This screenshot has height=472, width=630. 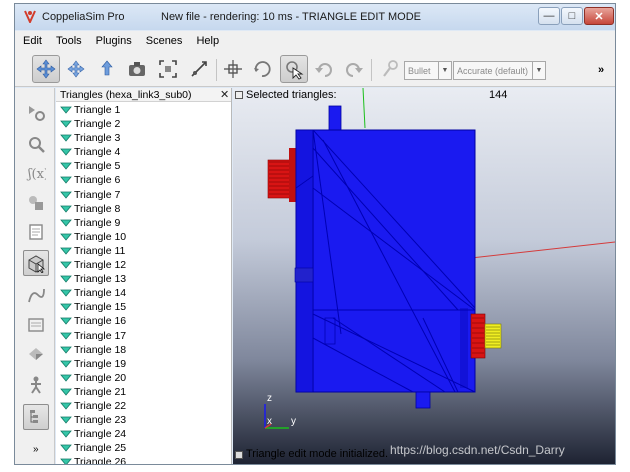 What do you see at coordinates (32, 41) in the screenshot?
I see `menu-edit: Edit` at bounding box center [32, 41].